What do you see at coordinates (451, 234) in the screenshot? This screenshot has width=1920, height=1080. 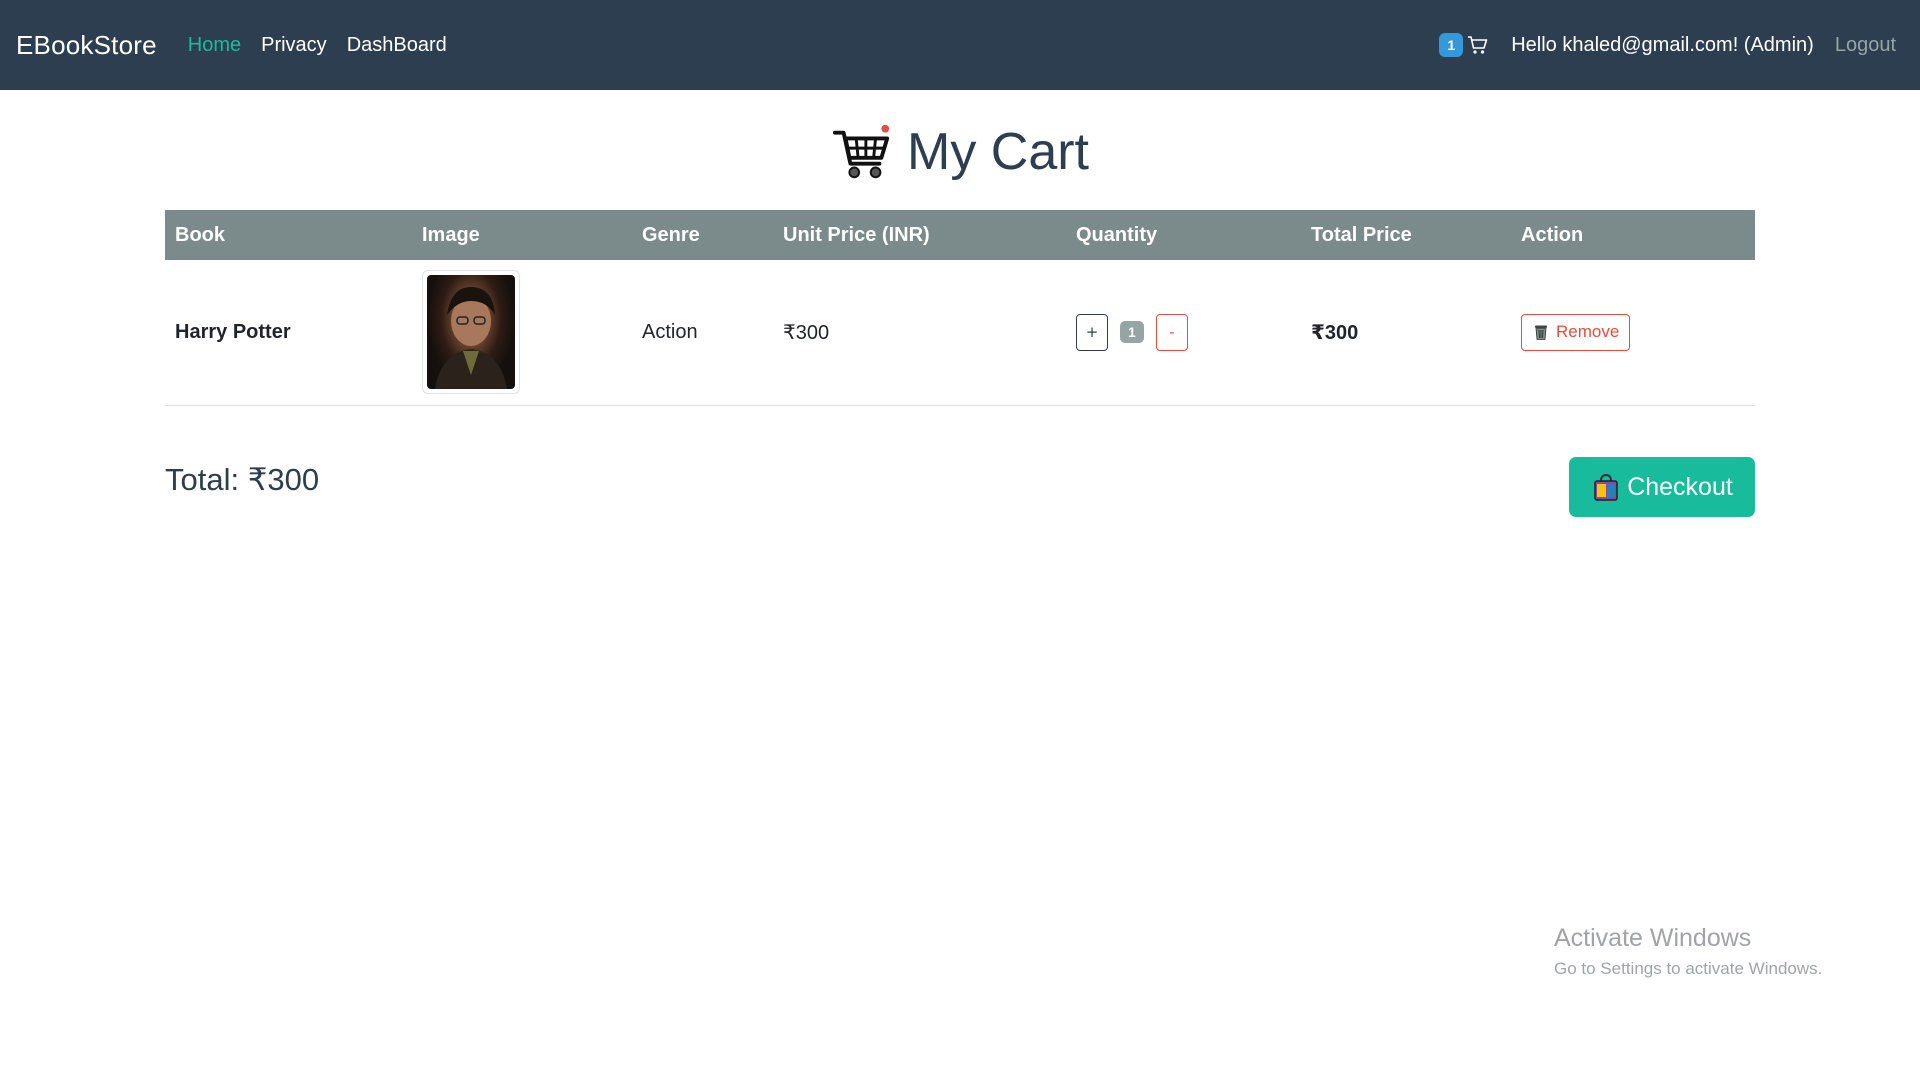 I see `column-header-image: Image` at bounding box center [451, 234].